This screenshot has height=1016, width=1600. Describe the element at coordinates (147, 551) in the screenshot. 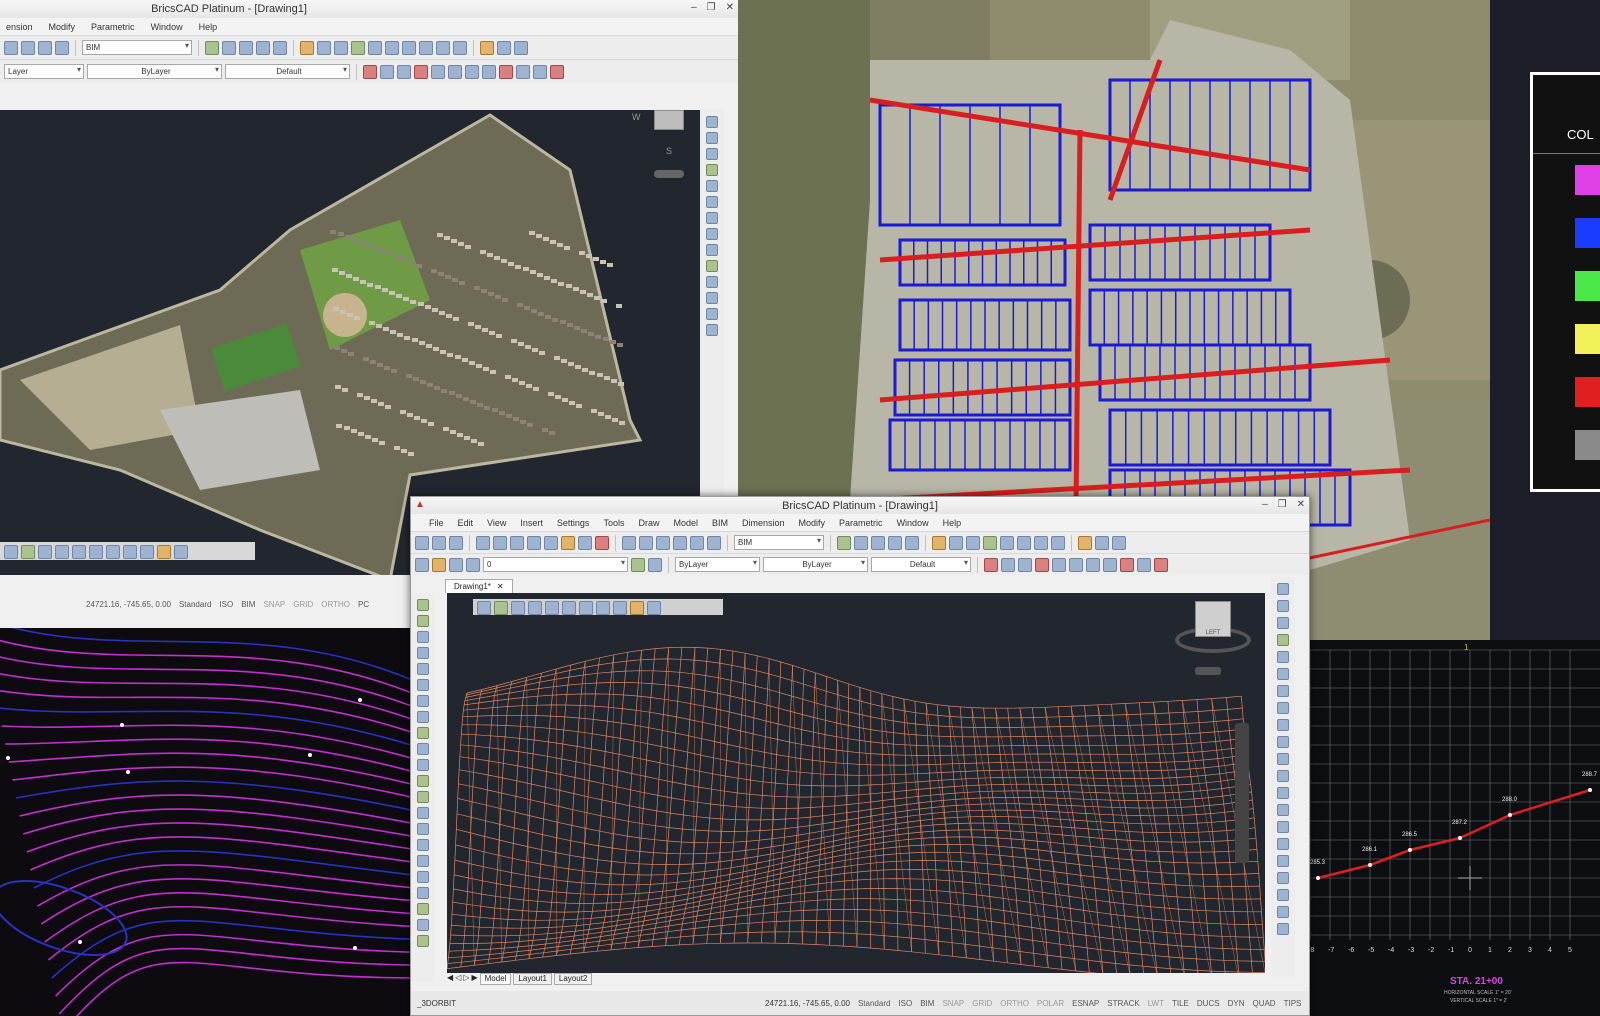

I see `insert-icon` at that location.